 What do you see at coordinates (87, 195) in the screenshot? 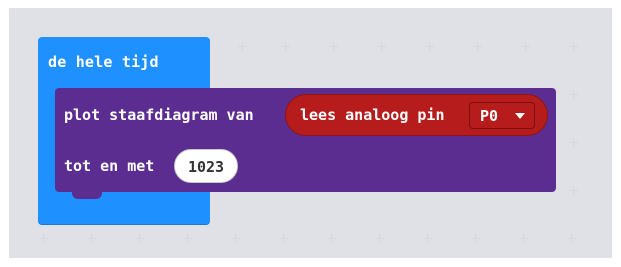
I see `plot-bar-graph-block-notch` at bounding box center [87, 195].